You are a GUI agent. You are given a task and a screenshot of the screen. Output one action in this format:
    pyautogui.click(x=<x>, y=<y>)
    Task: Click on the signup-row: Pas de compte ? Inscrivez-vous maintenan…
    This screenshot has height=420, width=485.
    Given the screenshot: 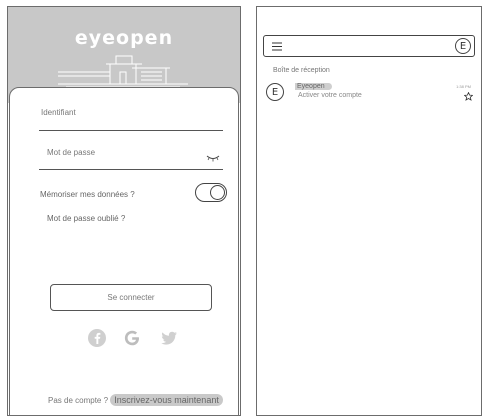 What is the action you would take?
    pyautogui.click(x=135, y=400)
    